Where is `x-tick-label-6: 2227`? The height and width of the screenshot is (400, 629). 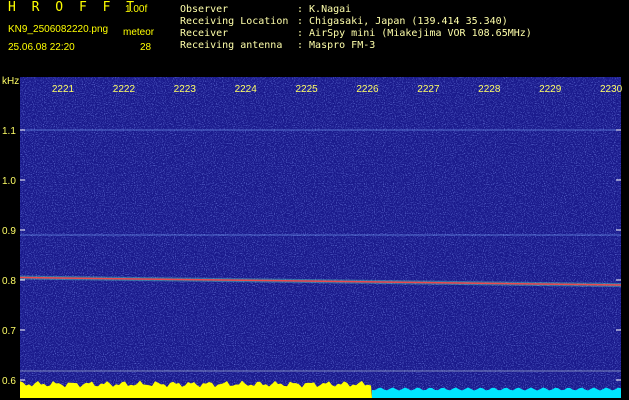 x-tick-label-6: 2227 is located at coordinates (428, 89).